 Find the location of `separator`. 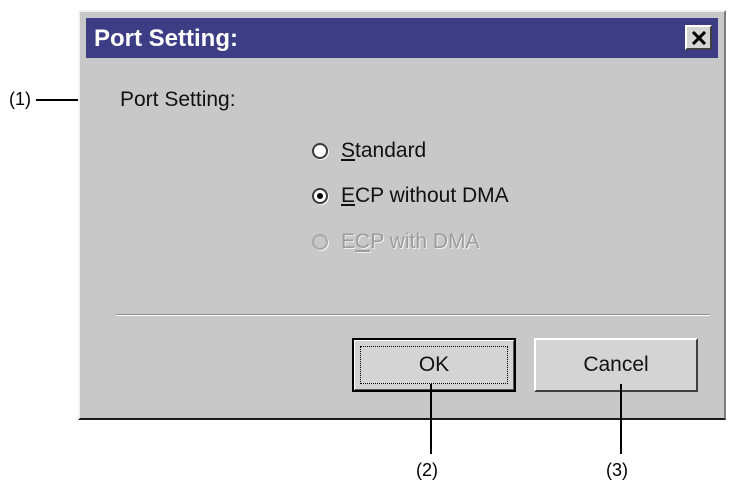

separator is located at coordinates (413, 315).